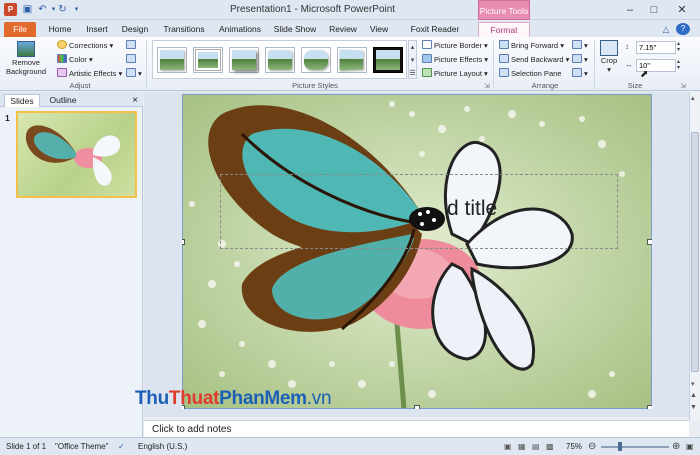  Describe the element at coordinates (592, 446) in the screenshot. I see `zoom-out-icon: ⊖` at that location.